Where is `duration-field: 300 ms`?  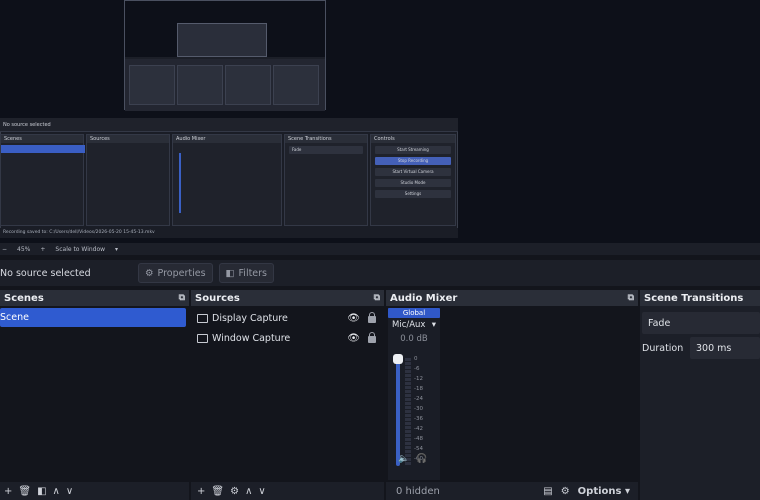 duration-field: 300 ms is located at coordinates (725, 348).